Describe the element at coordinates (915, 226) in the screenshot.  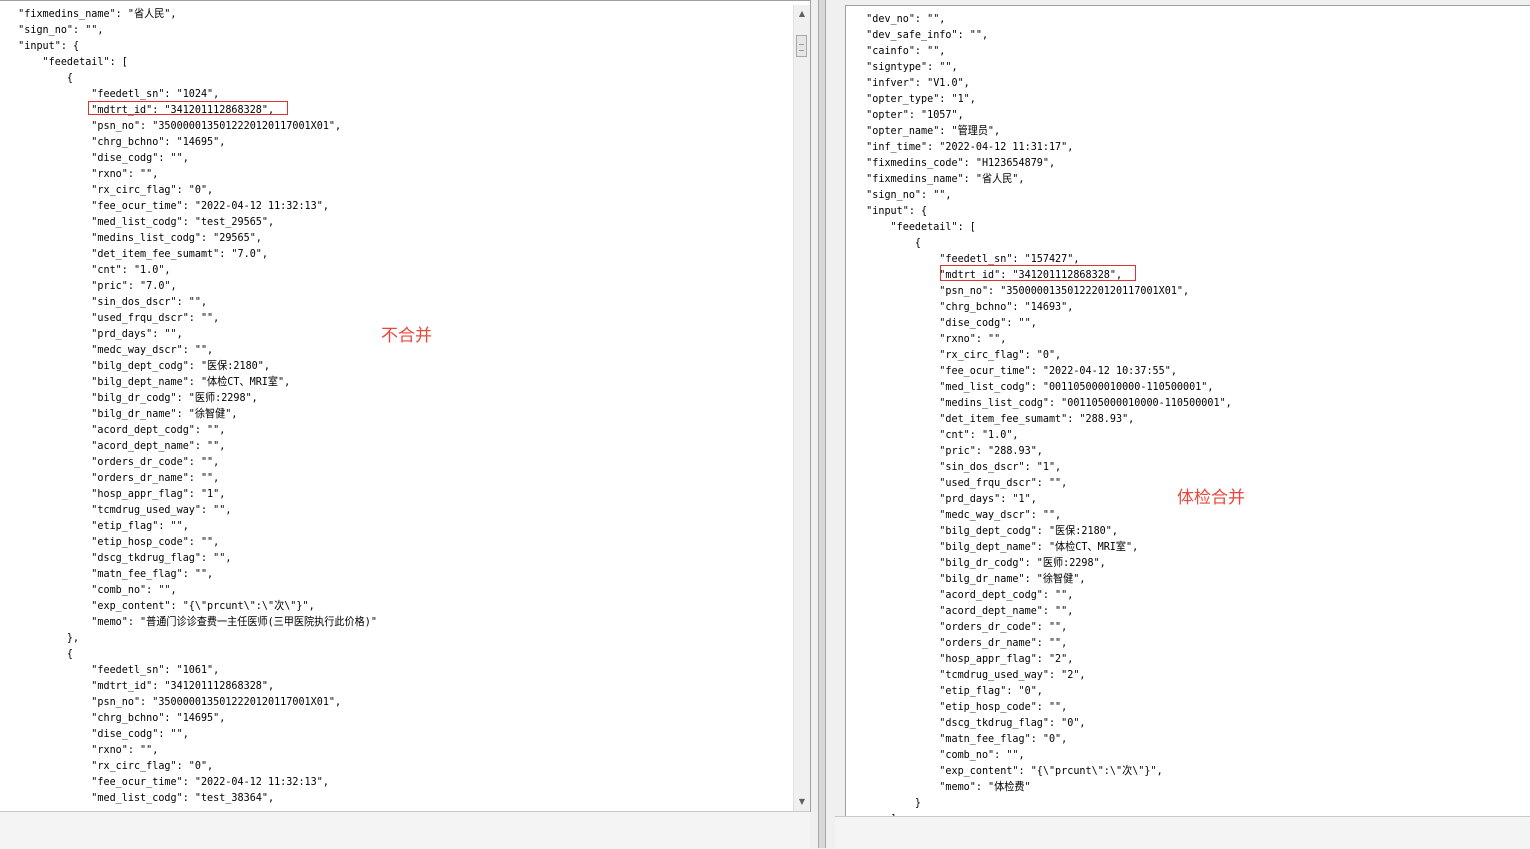
I see `right-code-line: "feedetail": [` at that location.